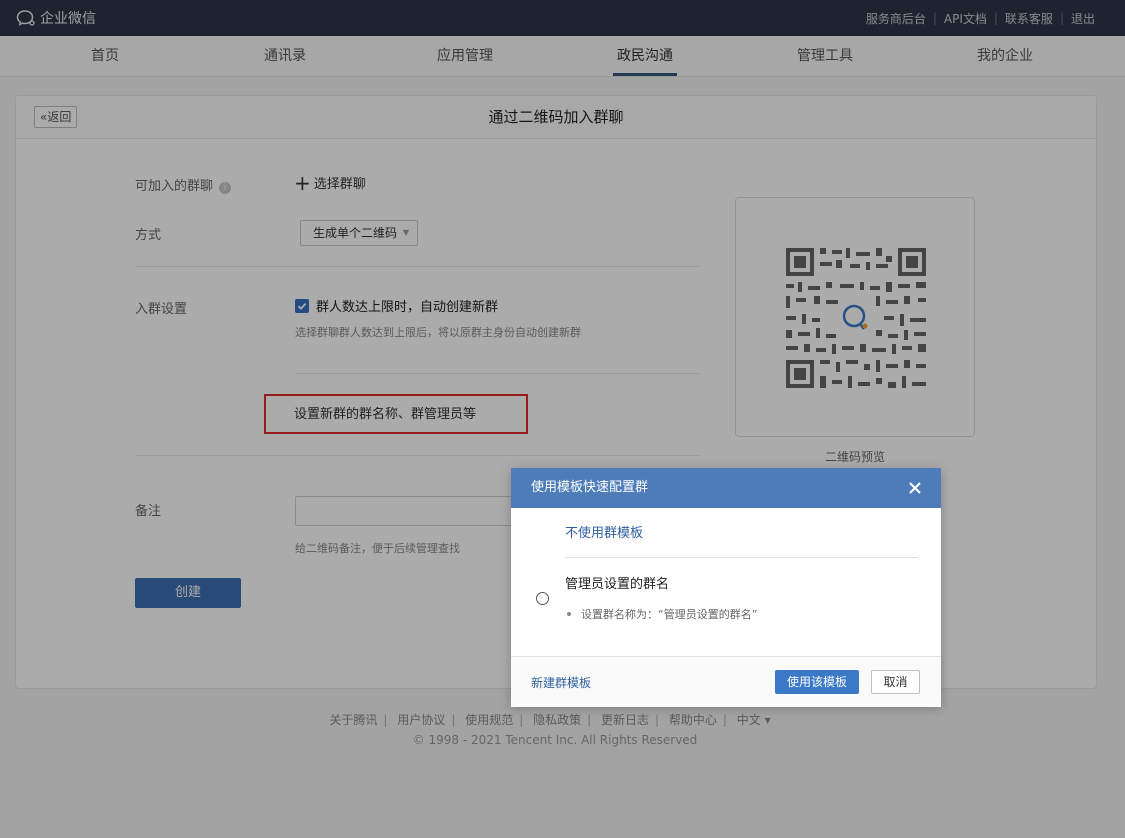 The height and width of the screenshot is (838, 1125). I want to click on new-template-link: 新建群模板, so click(561, 682).